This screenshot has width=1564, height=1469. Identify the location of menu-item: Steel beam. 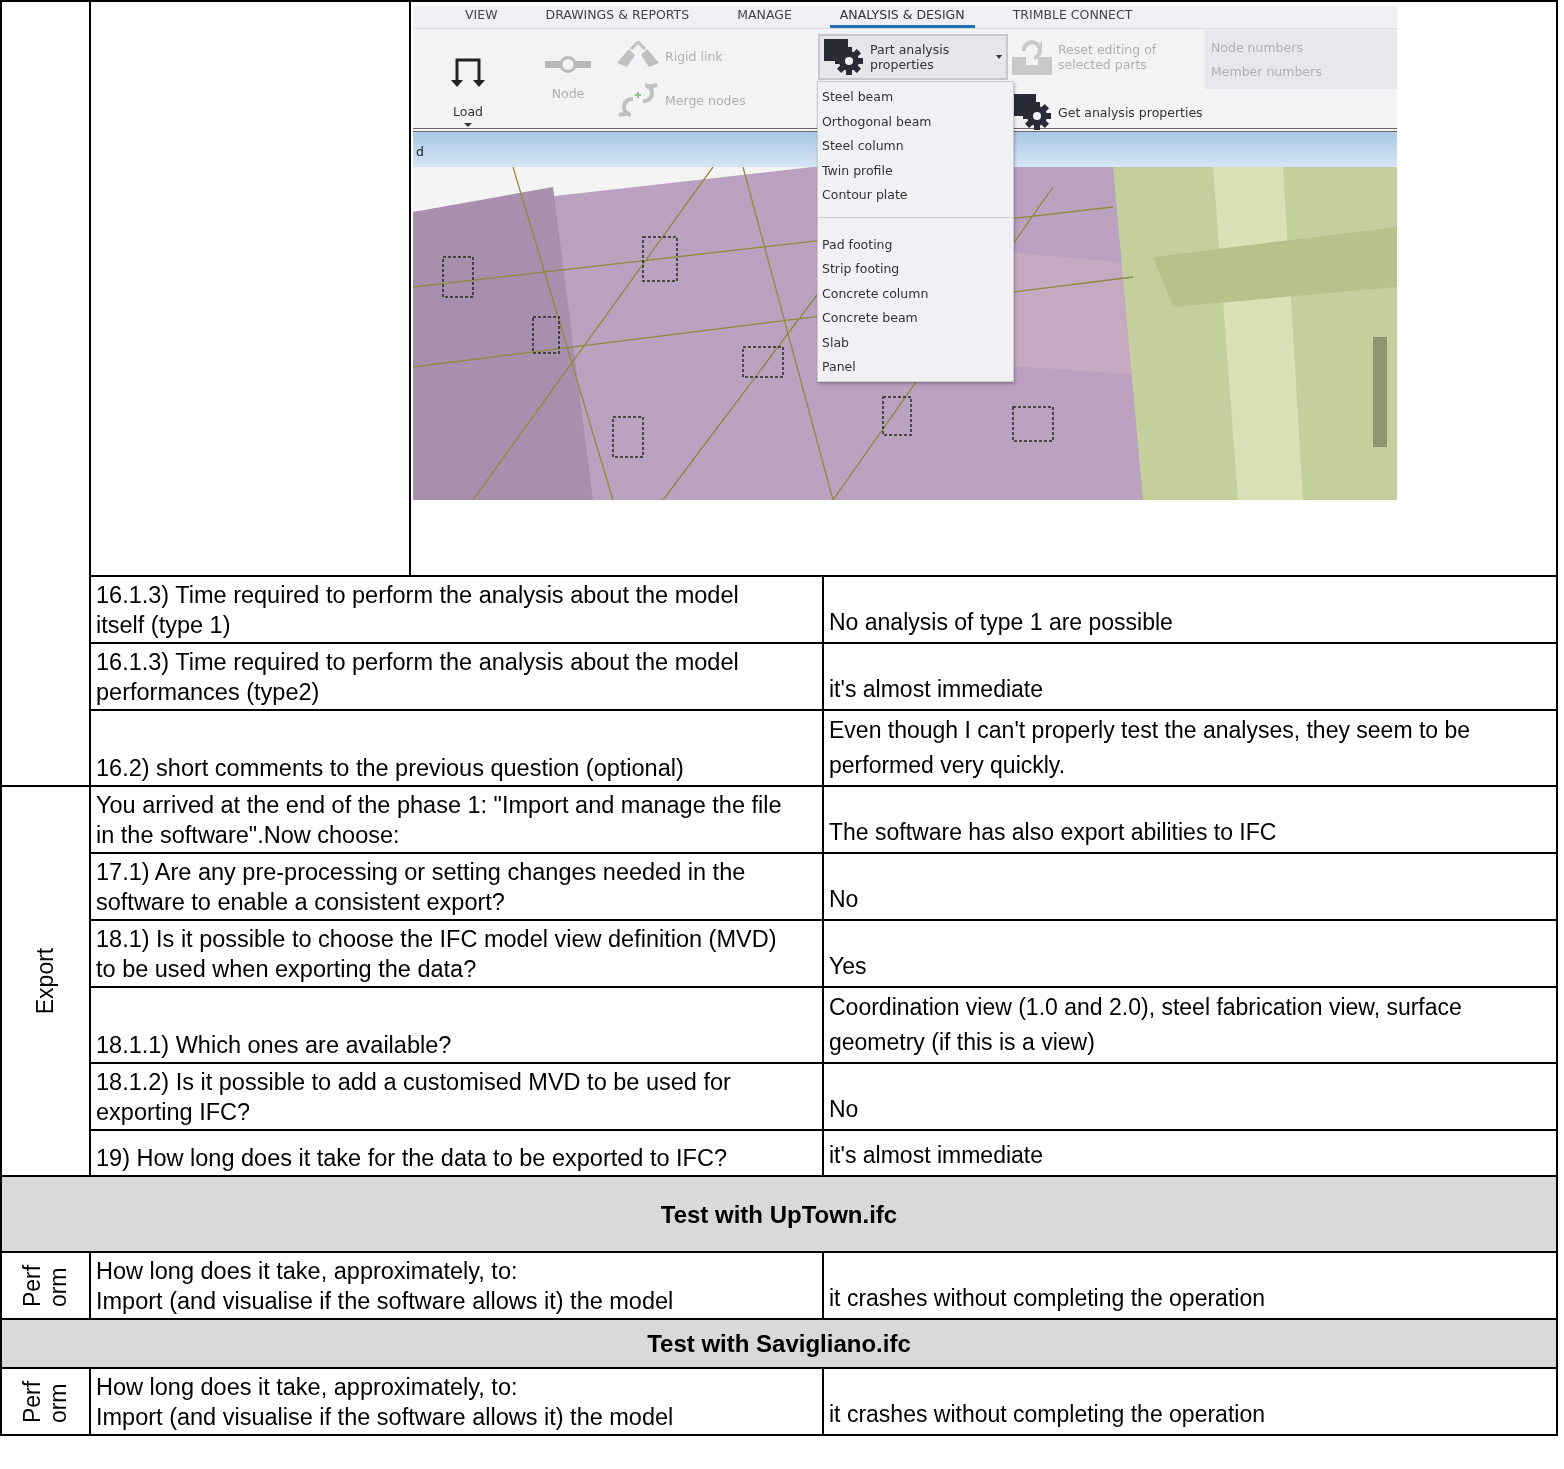
(915, 96).